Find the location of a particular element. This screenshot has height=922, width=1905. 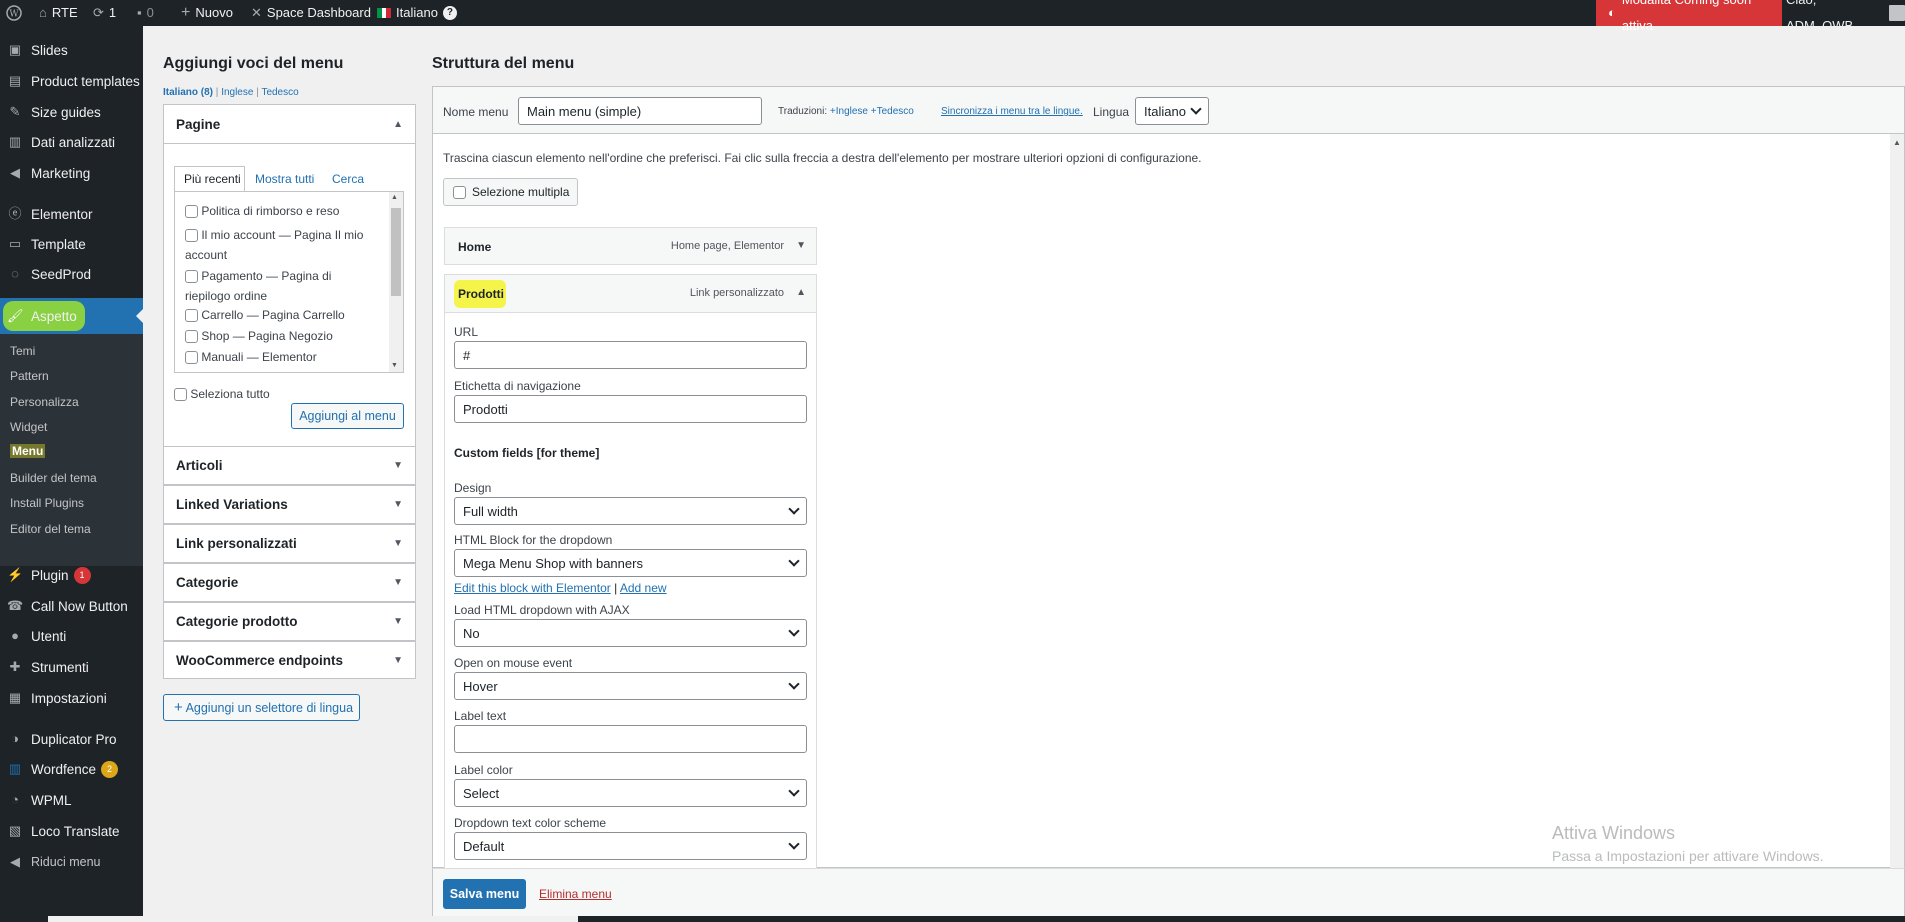

sidebar-item-plugin: ⚡ Plugin 1 is located at coordinates (71, 575).